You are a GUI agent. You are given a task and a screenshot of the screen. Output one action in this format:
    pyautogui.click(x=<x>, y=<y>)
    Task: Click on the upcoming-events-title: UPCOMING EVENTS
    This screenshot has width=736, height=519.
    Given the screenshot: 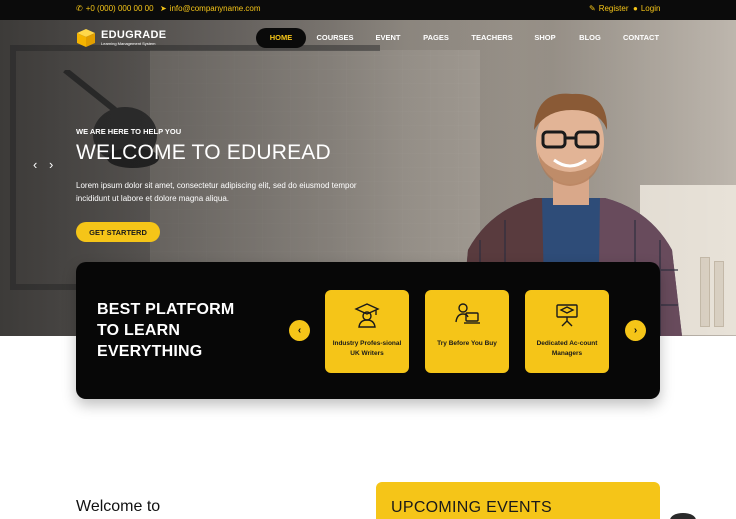 What is the action you would take?
    pyautogui.click(x=471, y=507)
    